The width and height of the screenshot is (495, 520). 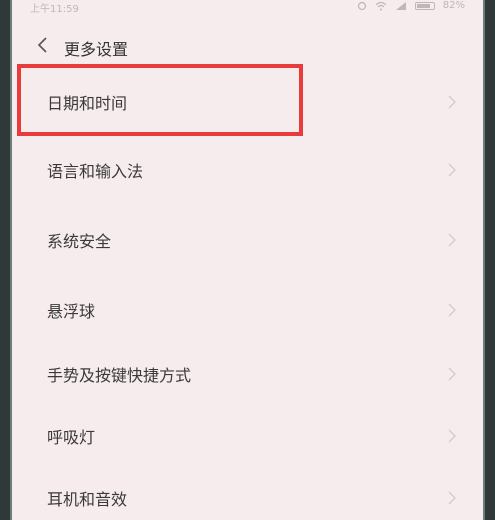 I want to click on list-item-label: 耳机和音效, so click(x=87, y=499).